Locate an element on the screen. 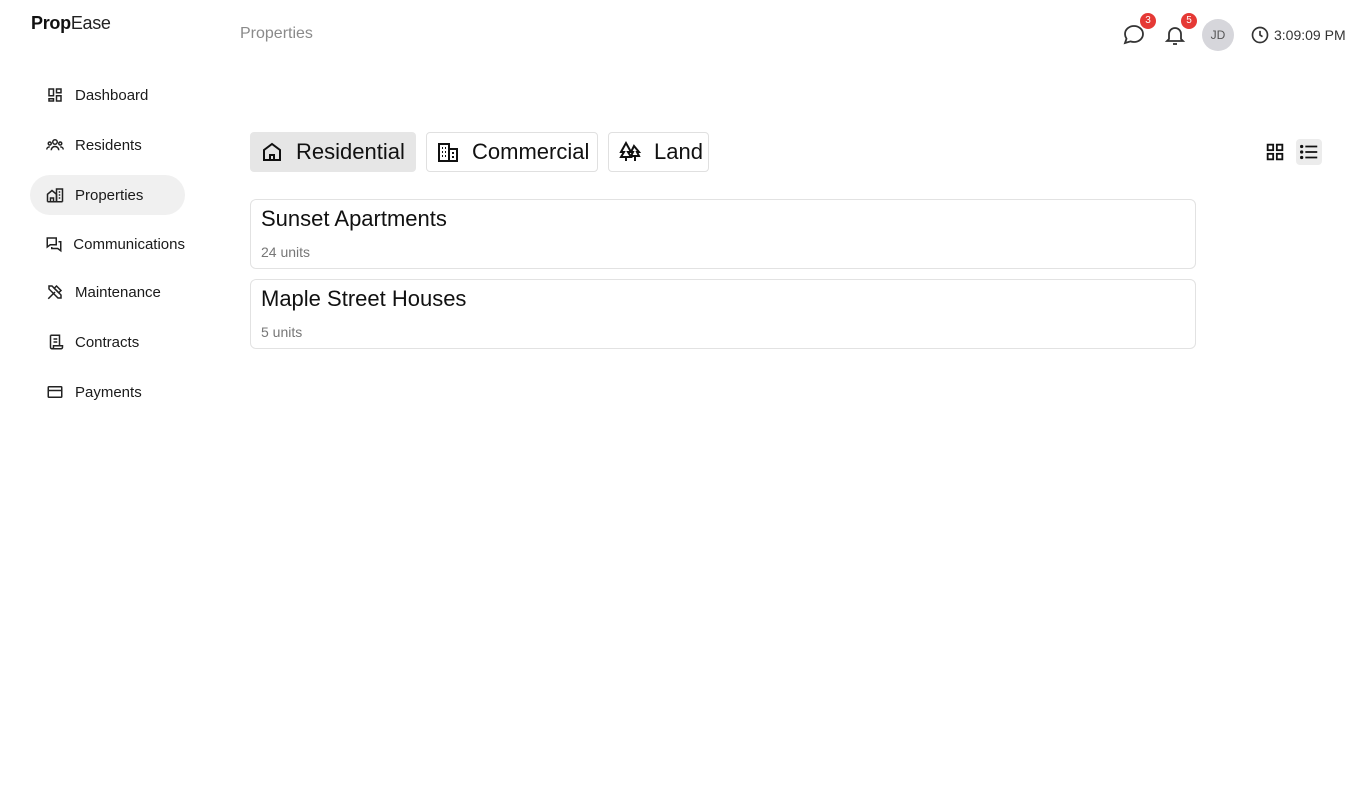 This screenshot has height=786, width=1366. notifications-button: 5 is located at coordinates (1179, 31).